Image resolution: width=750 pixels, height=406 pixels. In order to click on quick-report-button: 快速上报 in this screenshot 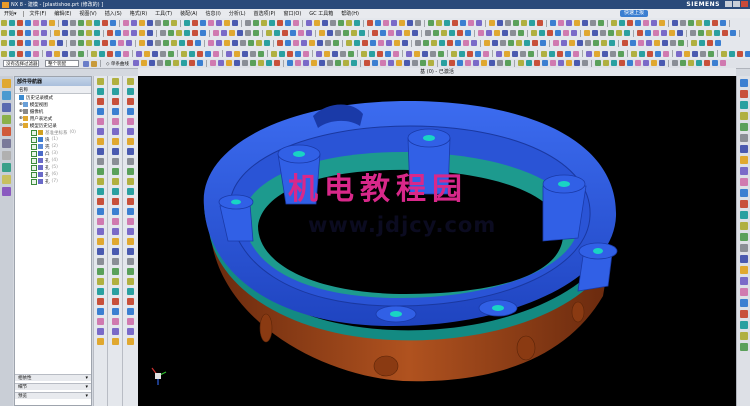, I will do `click(633, 13)`.